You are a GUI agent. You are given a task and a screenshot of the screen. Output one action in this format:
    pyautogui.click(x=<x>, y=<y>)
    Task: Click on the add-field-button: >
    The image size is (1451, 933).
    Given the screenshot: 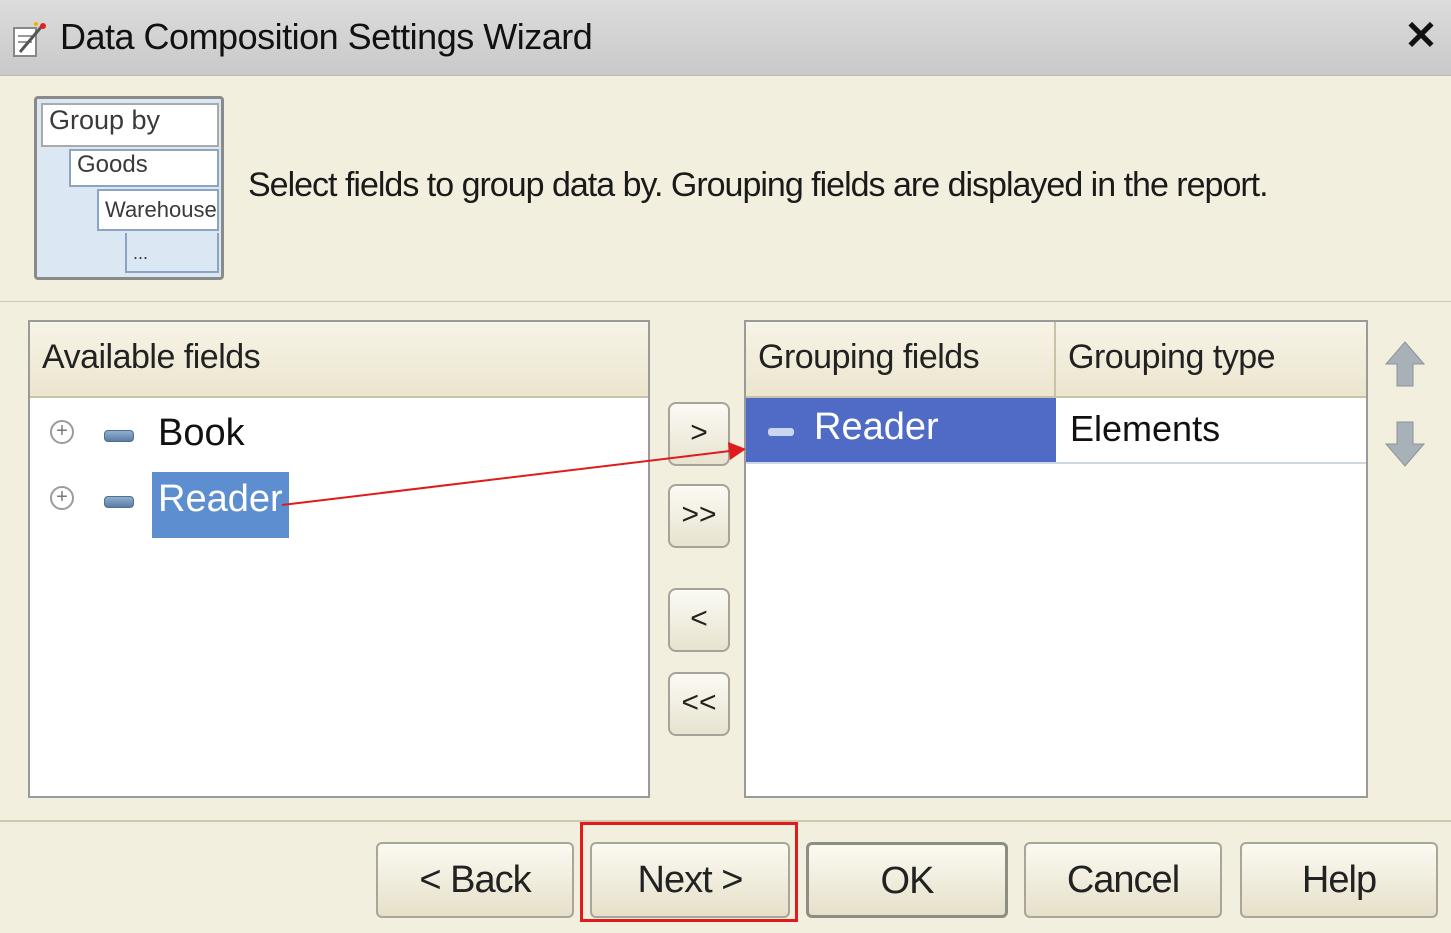 What is the action you would take?
    pyautogui.click(x=699, y=434)
    